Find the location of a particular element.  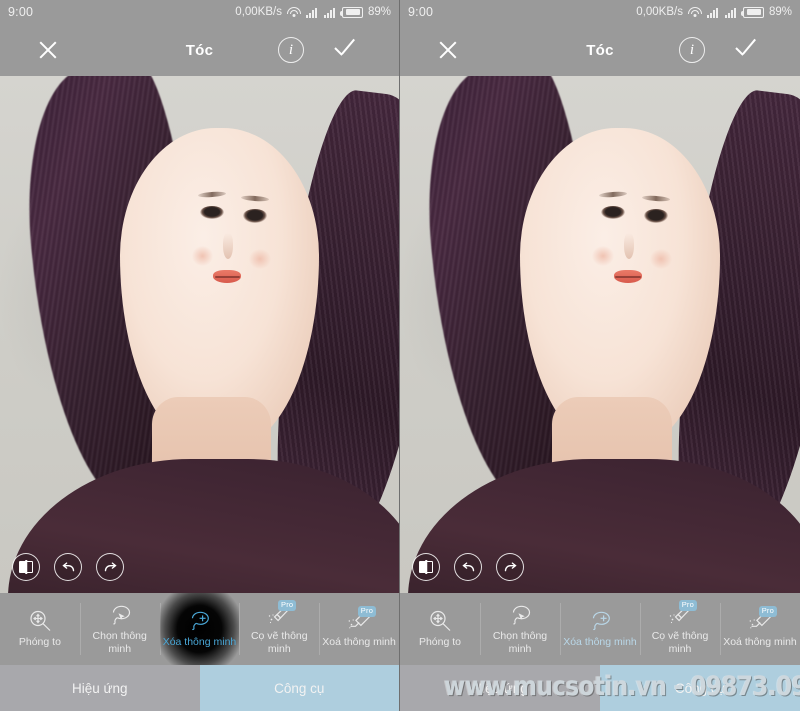

info-icon: i is located at coordinates (692, 50).